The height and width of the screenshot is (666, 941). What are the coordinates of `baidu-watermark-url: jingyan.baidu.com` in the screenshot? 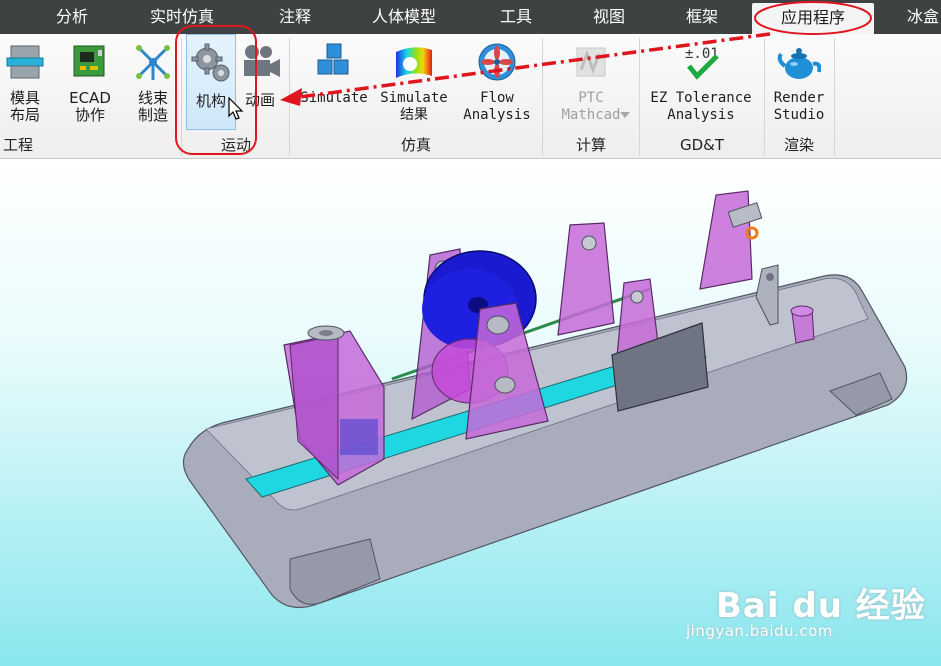 It's located at (759, 631).